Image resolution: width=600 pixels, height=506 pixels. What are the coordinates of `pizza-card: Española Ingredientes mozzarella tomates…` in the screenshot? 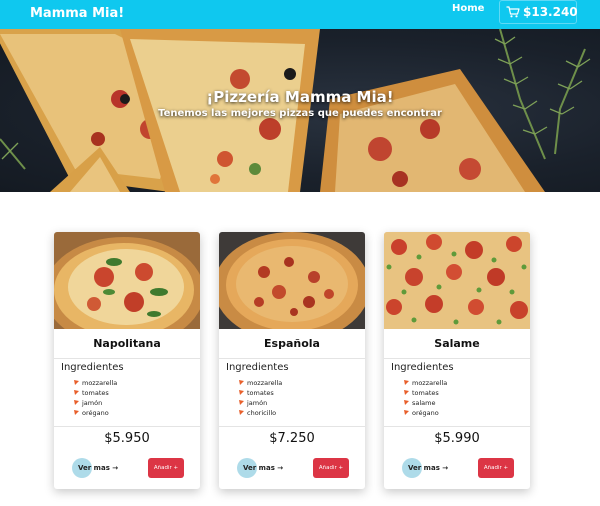 It's located at (292, 360).